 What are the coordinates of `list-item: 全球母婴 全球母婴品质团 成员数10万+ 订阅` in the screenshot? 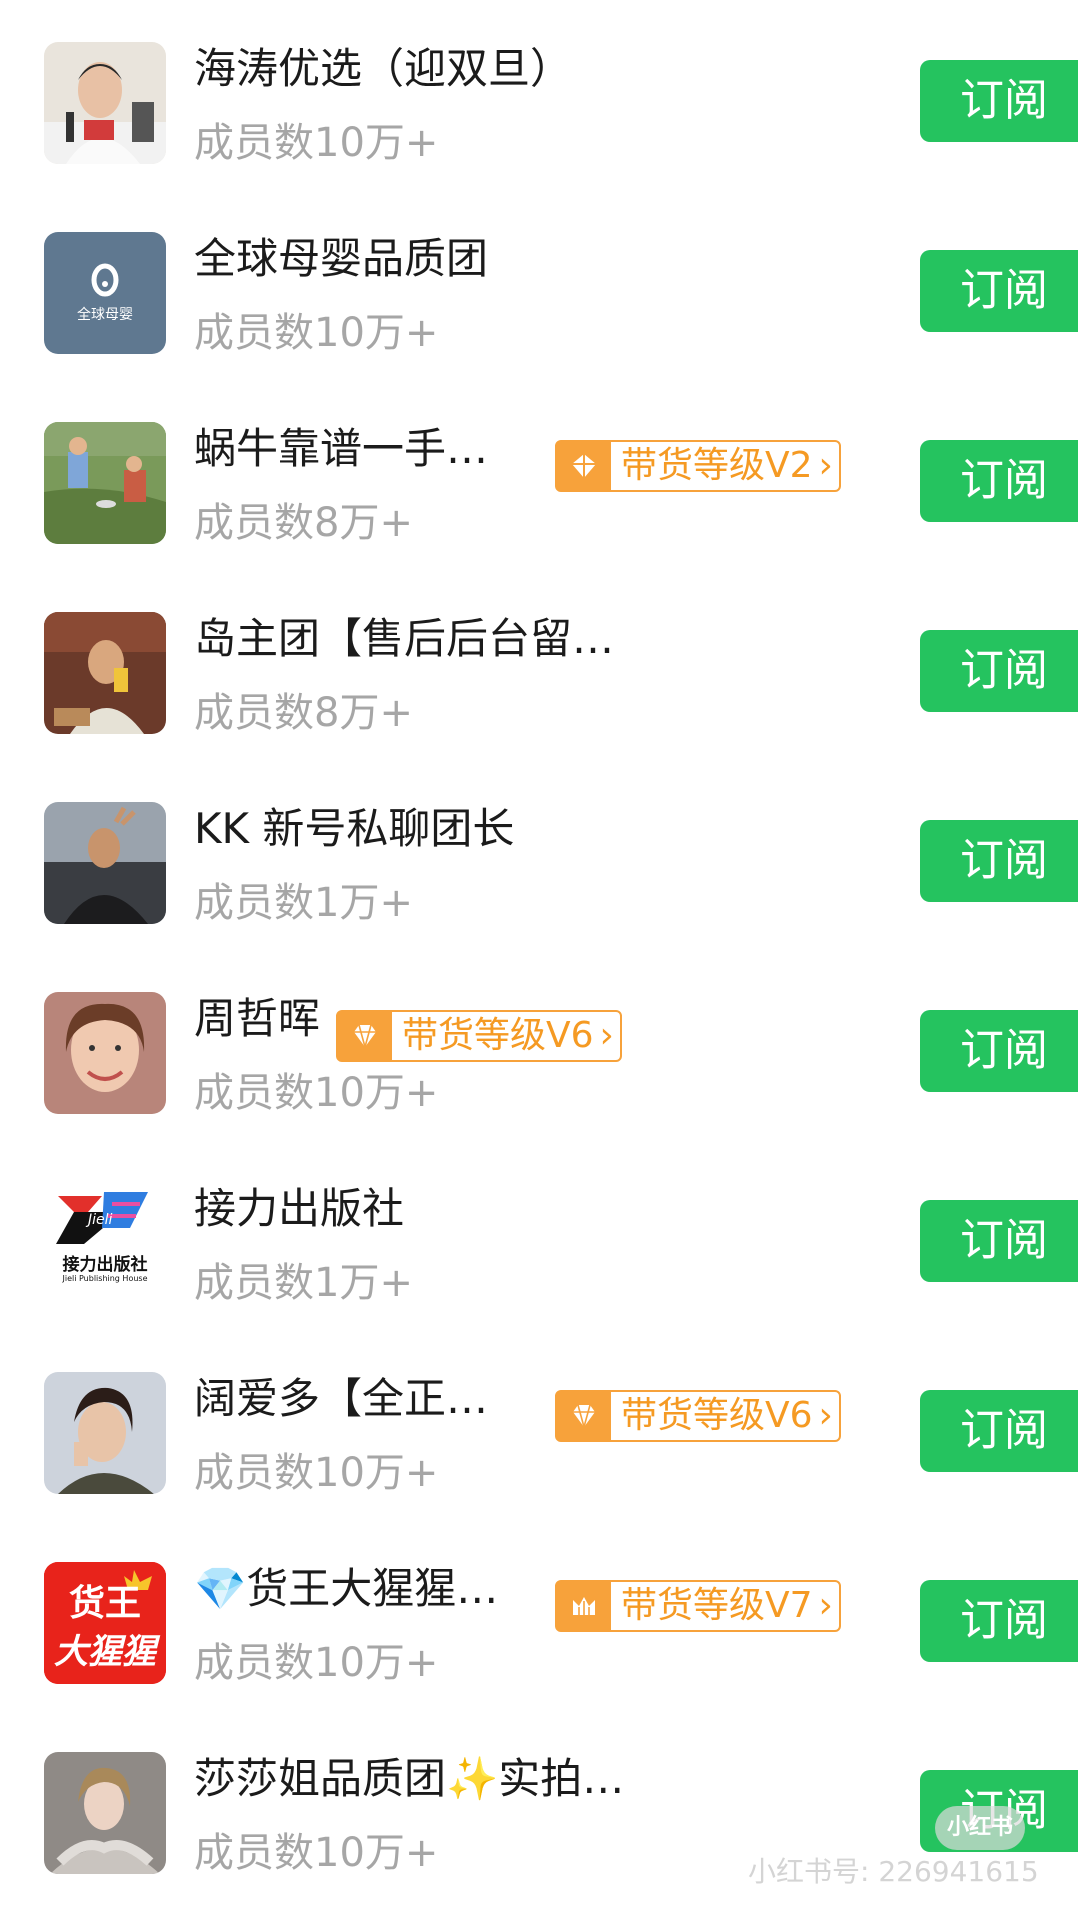 It's located at (539, 285).